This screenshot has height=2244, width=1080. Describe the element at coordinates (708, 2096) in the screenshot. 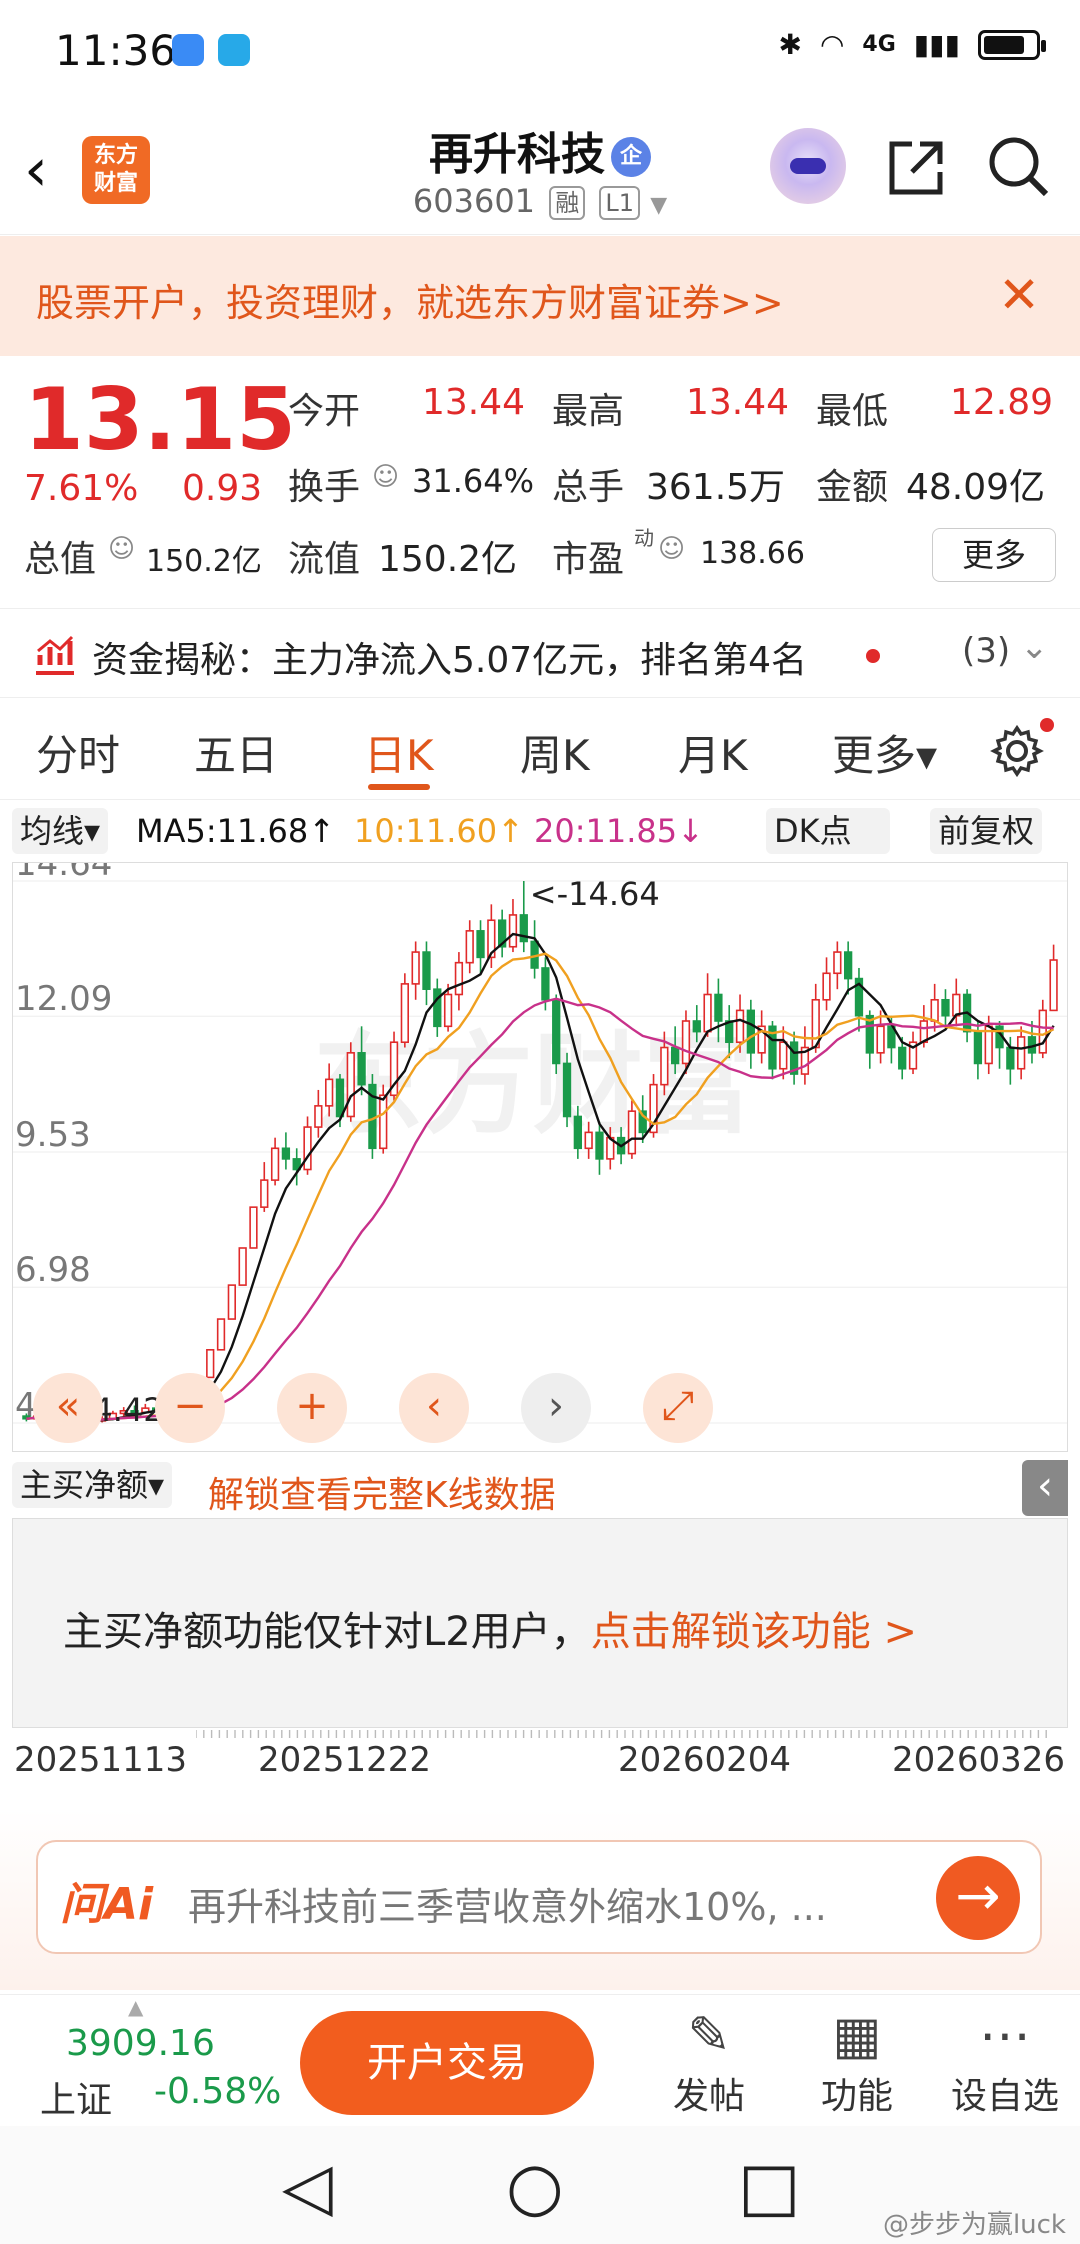

I see `post-label: 发帖` at that location.